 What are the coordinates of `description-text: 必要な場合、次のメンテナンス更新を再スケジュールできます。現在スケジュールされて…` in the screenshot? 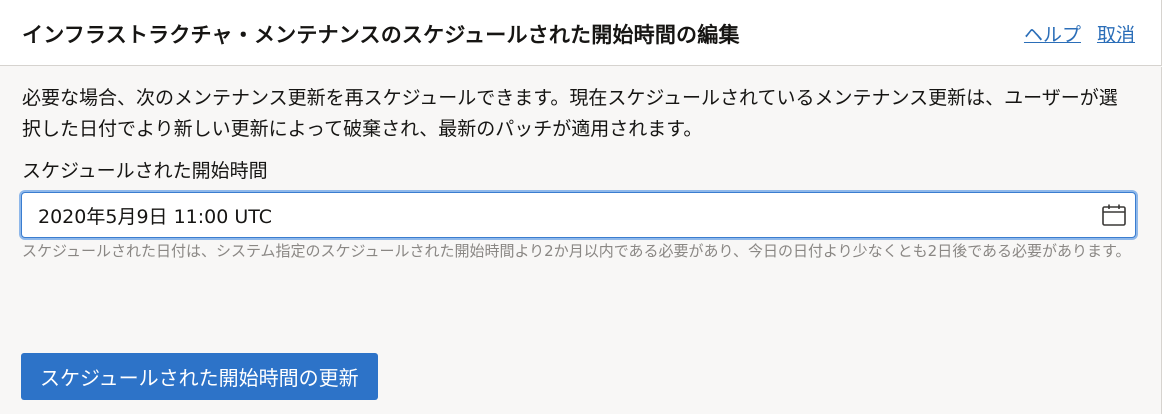 It's located at (570, 113).